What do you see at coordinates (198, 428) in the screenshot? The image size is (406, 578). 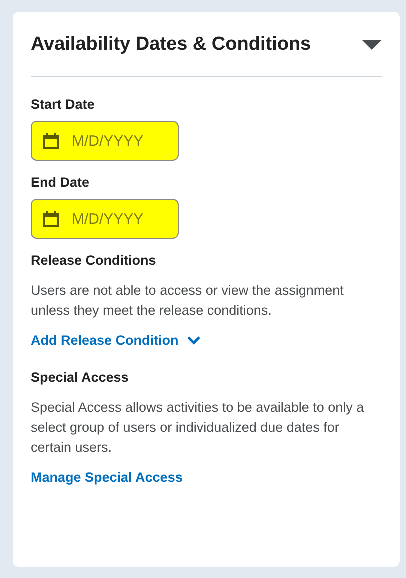 I see `section-description: Special Access allows activities to be available to only a select group of users or individualized due dates for certain users.` at bounding box center [198, 428].